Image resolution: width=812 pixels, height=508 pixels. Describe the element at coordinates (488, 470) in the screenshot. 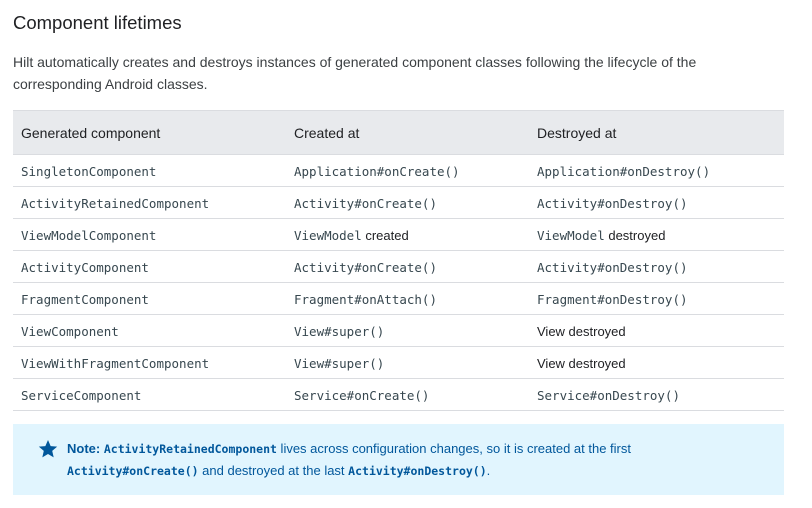

I see `note-text-3: .` at that location.